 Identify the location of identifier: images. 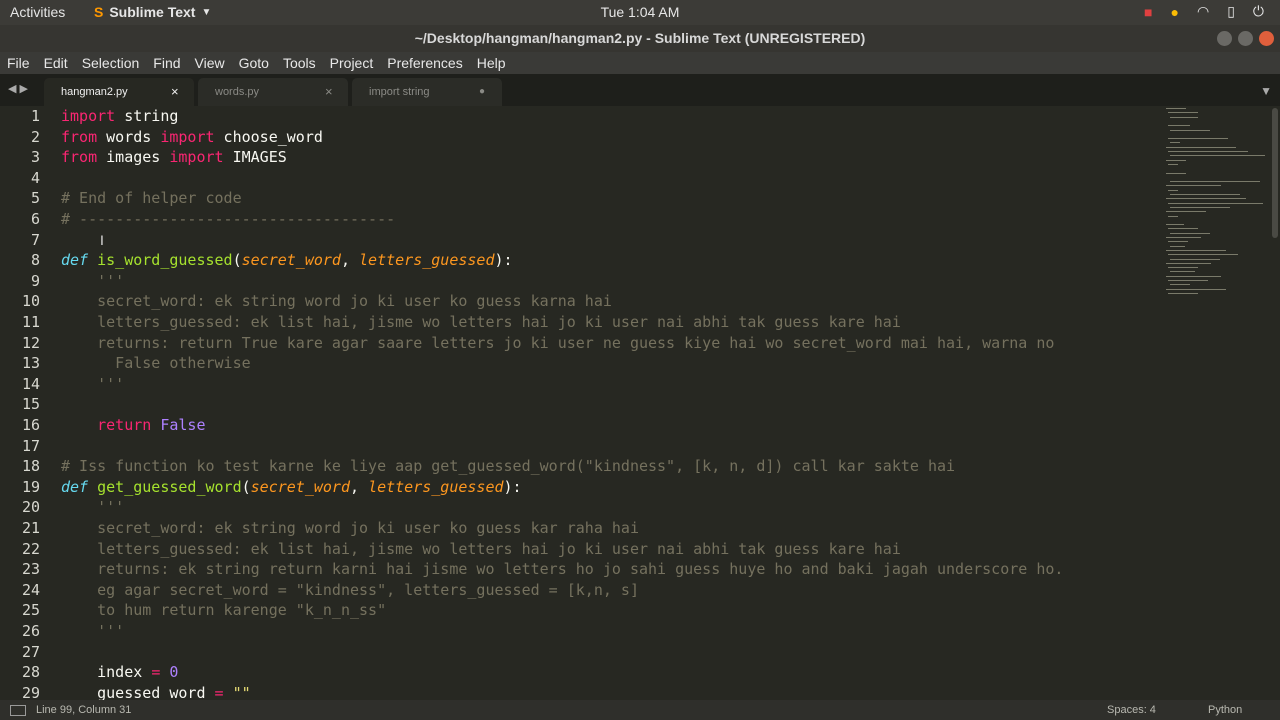
(133, 157).